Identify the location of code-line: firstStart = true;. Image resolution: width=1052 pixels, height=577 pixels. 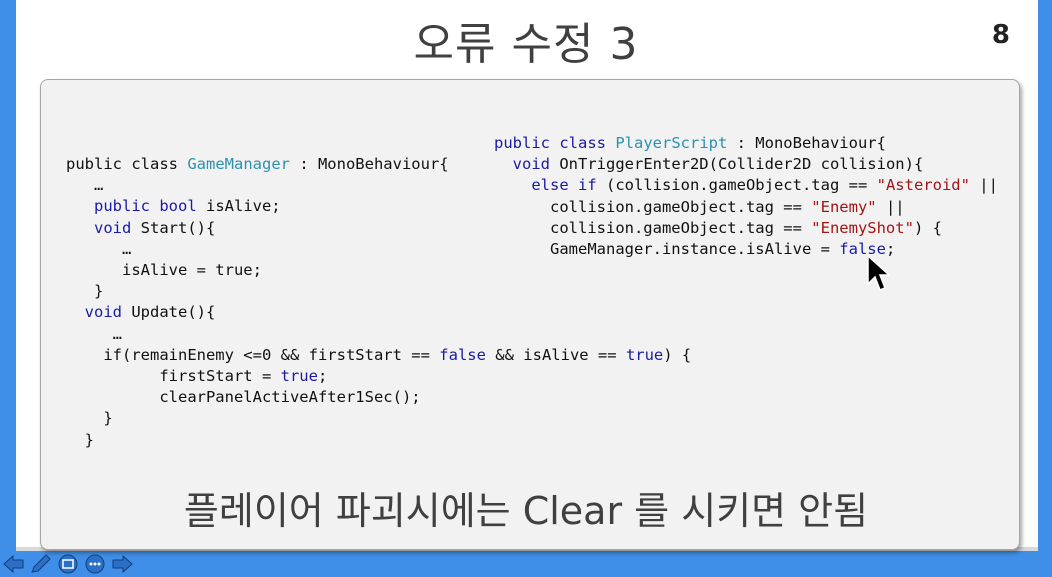
(196, 376).